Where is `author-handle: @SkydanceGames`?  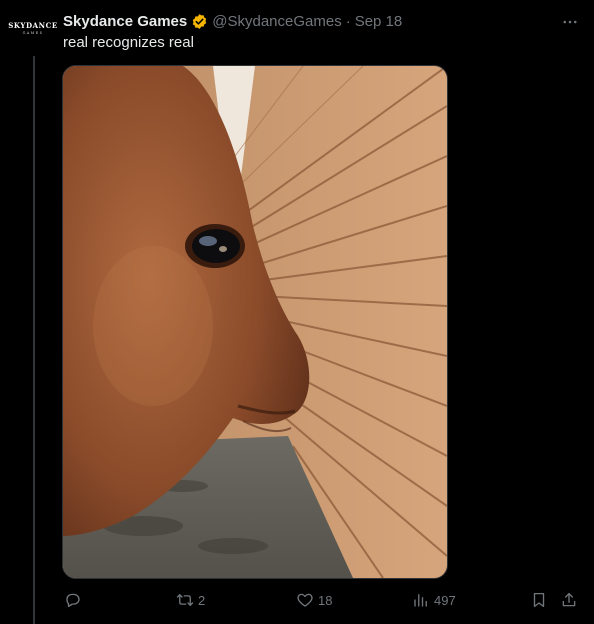 author-handle: @SkydanceGames is located at coordinates (276, 21).